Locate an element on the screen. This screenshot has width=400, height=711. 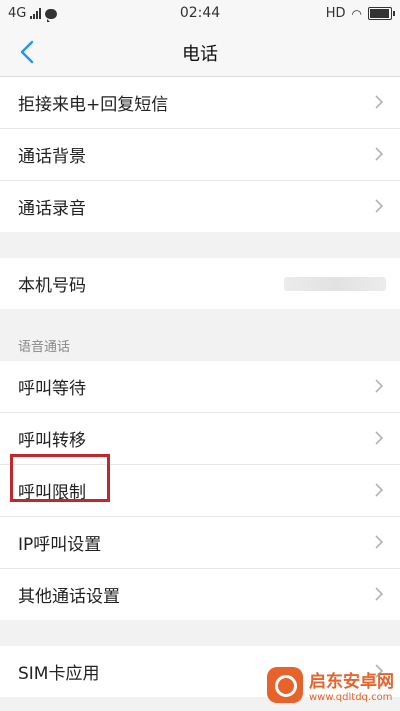
row-label: 本机号码 is located at coordinates (52, 286).